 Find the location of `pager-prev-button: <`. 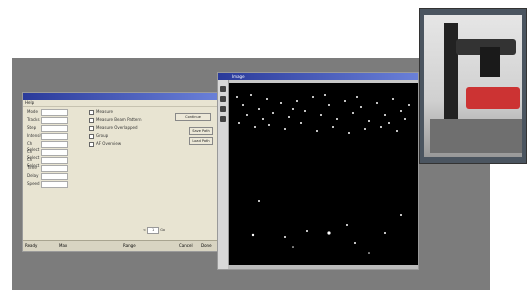

pager-prev-button: < is located at coordinates (144, 230).